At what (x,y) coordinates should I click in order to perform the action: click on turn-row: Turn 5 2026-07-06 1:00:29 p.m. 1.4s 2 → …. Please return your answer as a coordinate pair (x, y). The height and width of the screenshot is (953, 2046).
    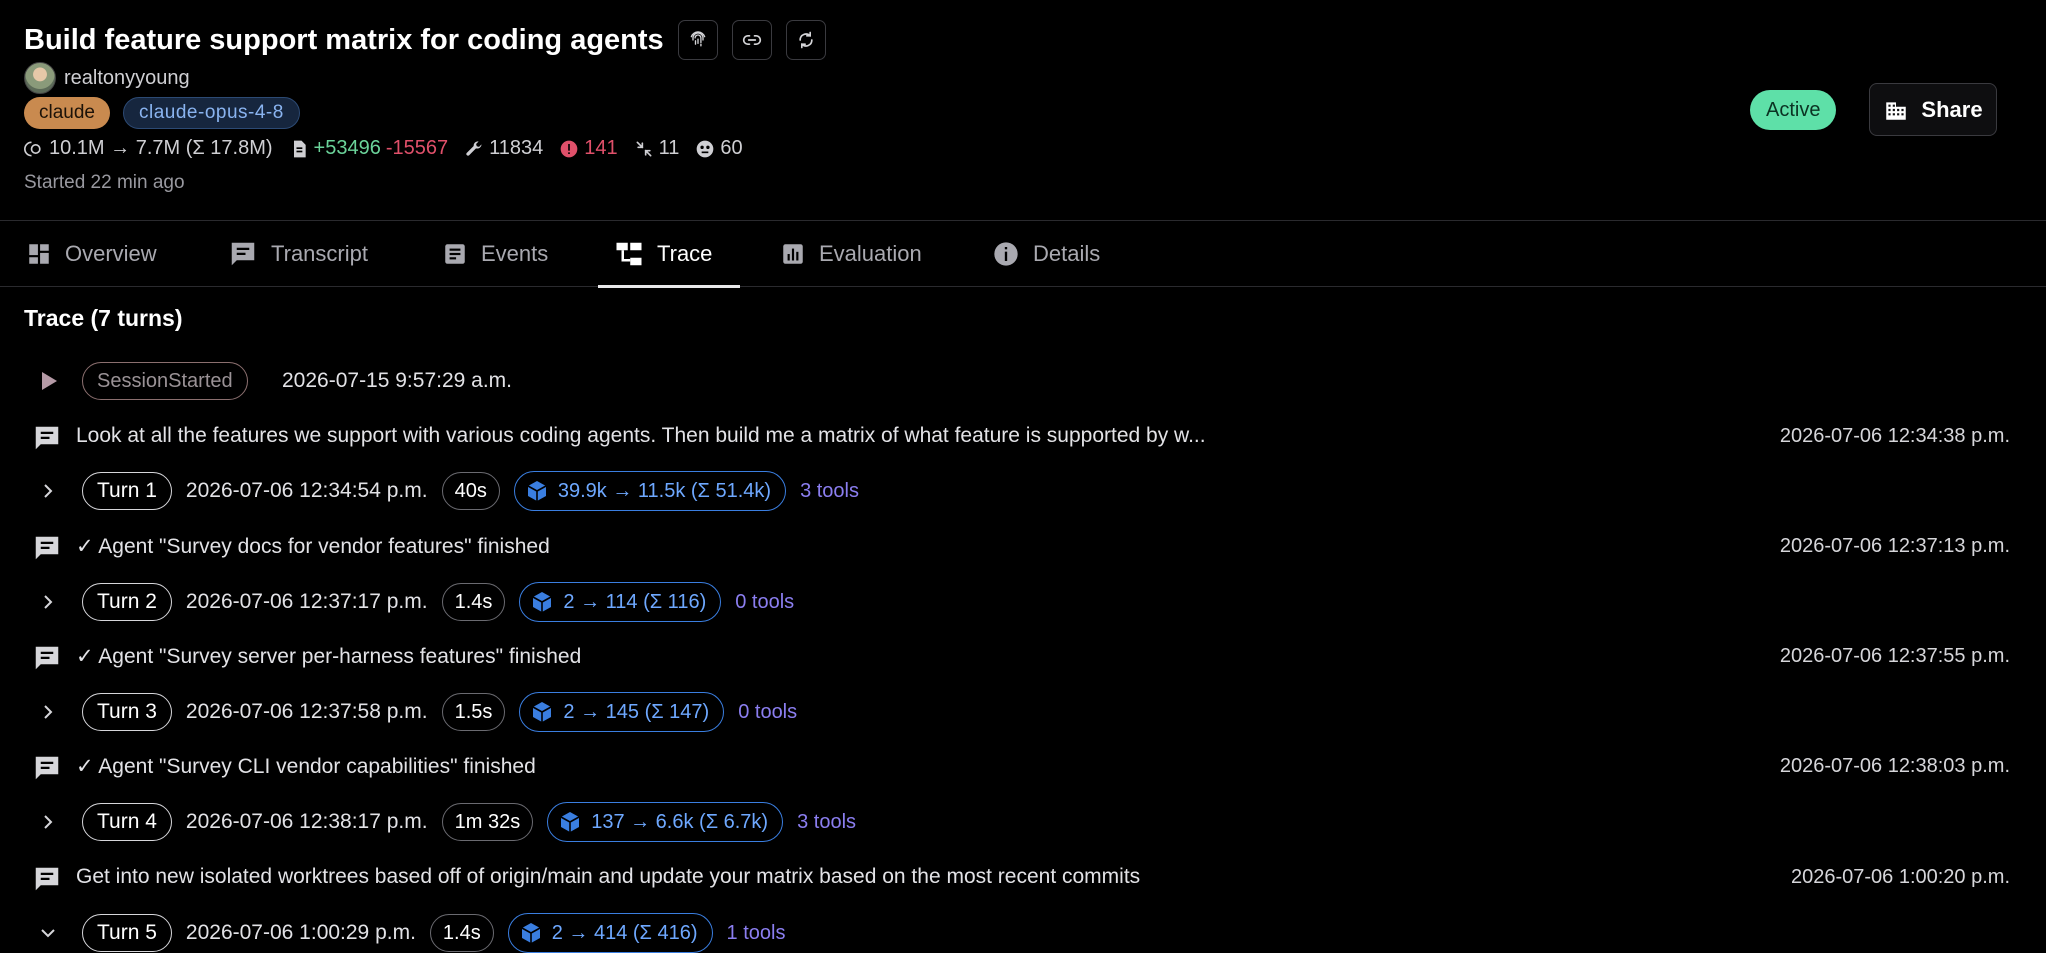
    Looking at the image, I should click on (1023, 932).